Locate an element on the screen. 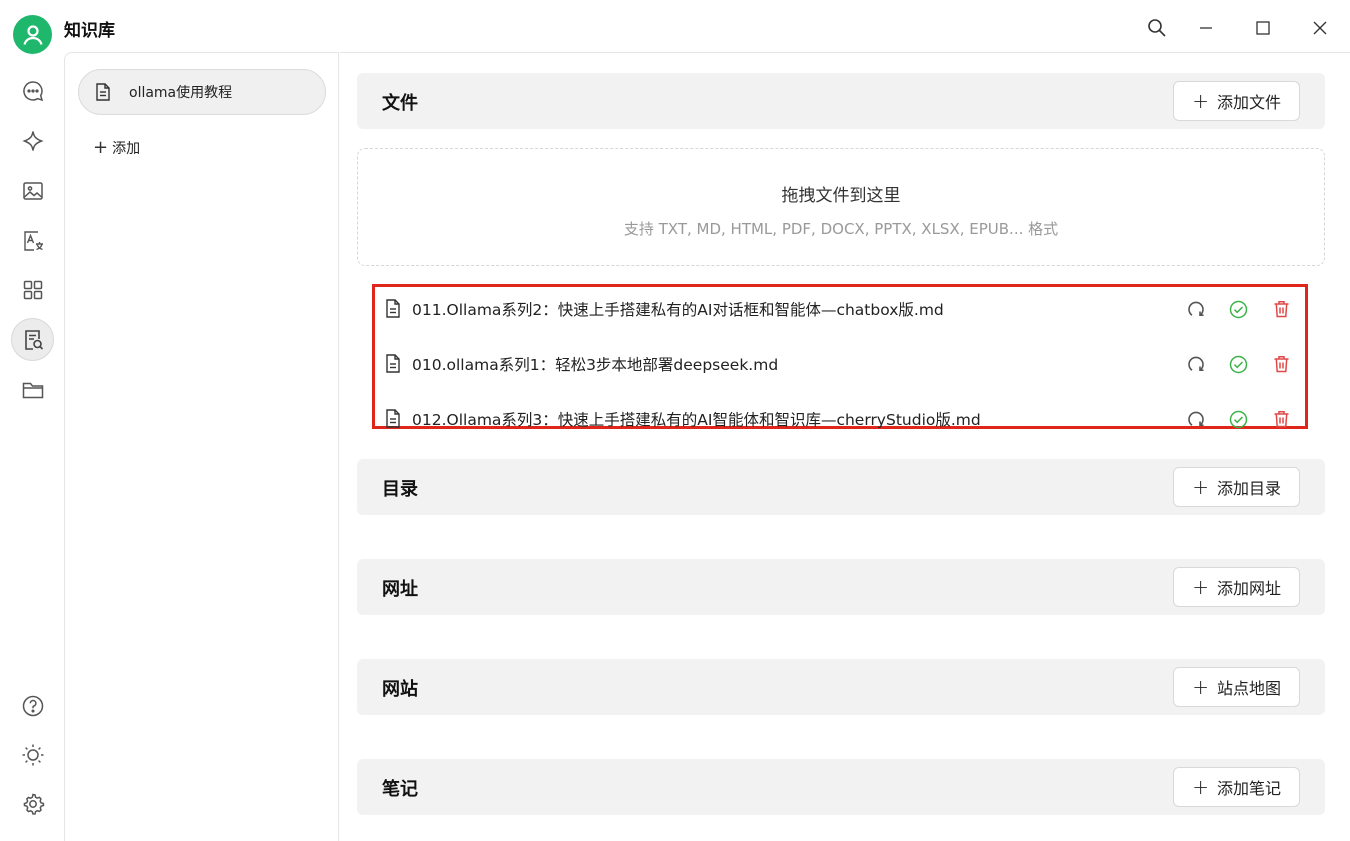  chat-bubble-icon is located at coordinates (32, 90).